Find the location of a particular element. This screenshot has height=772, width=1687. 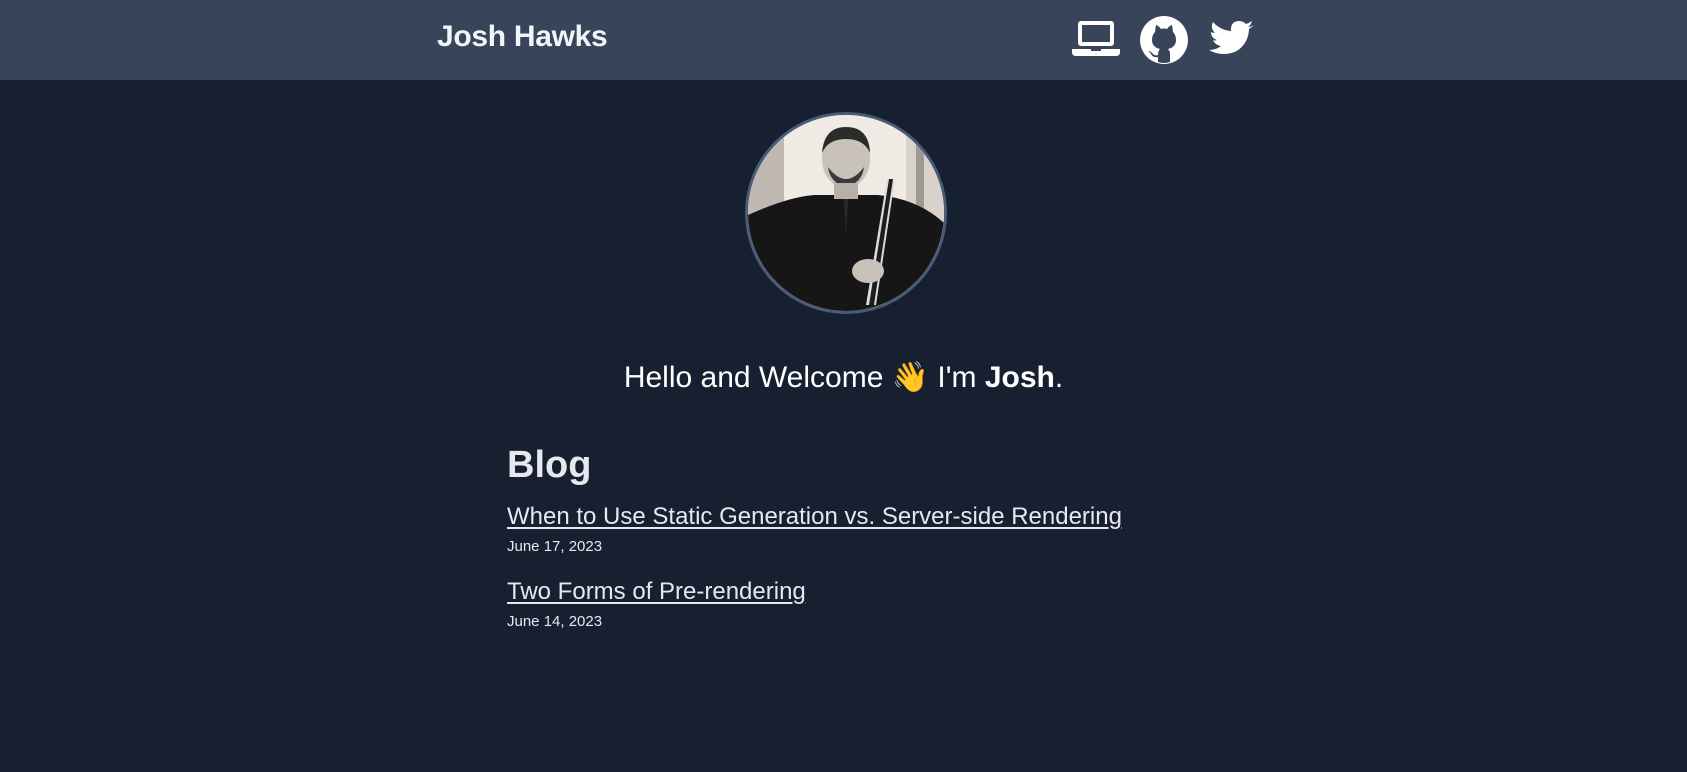

github-icon is located at coordinates (1164, 40).